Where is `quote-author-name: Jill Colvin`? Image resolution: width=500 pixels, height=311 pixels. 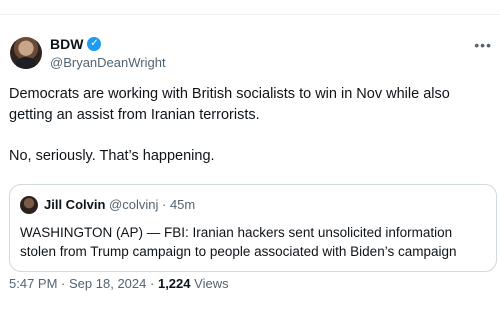
quote-author-name: Jill Colvin is located at coordinates (74, 204).